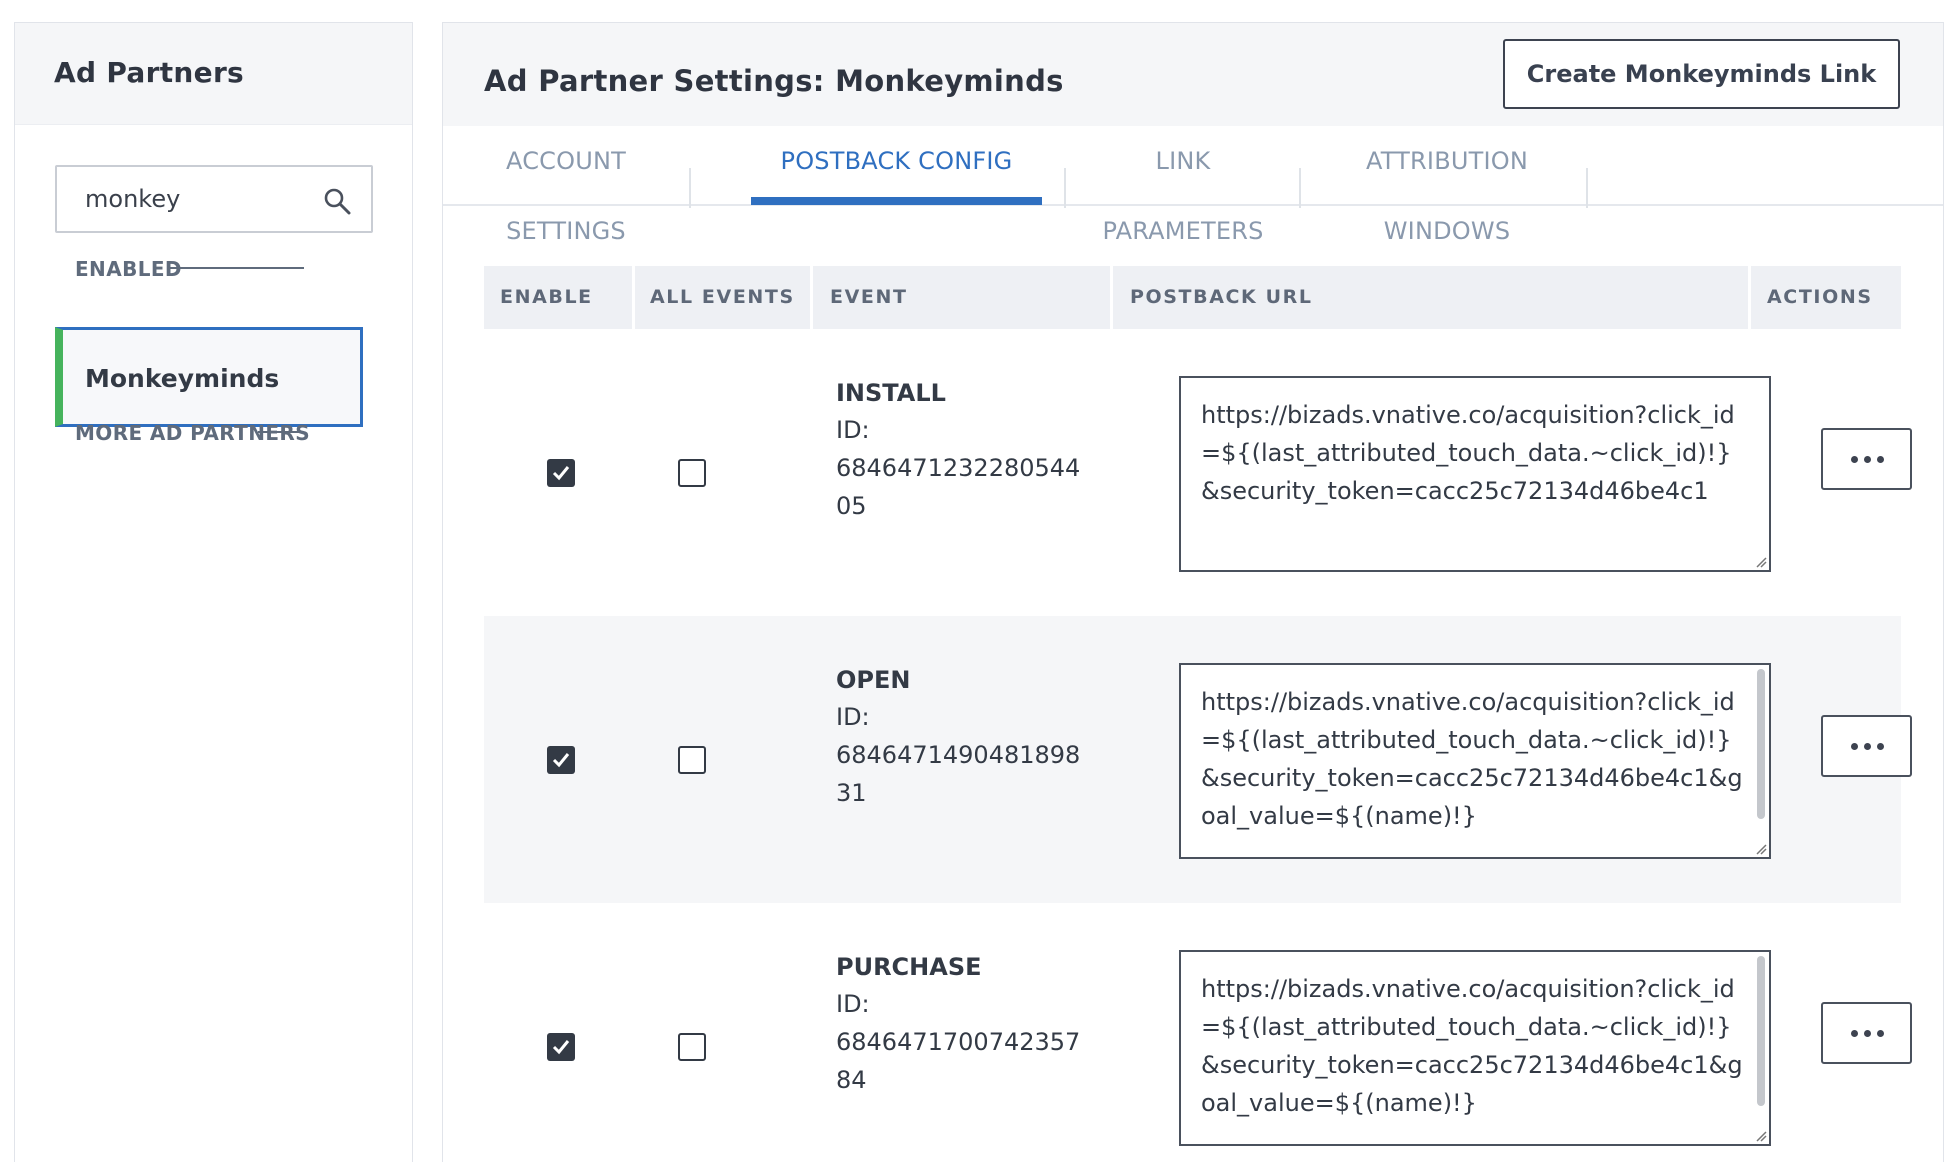 The image size is (1950, 1162). What do you see at coordinates (1221, 297) in the screenshot?
I see `column-header-postback-url: POSTBACK URL` at bounding box center [1221, 297].